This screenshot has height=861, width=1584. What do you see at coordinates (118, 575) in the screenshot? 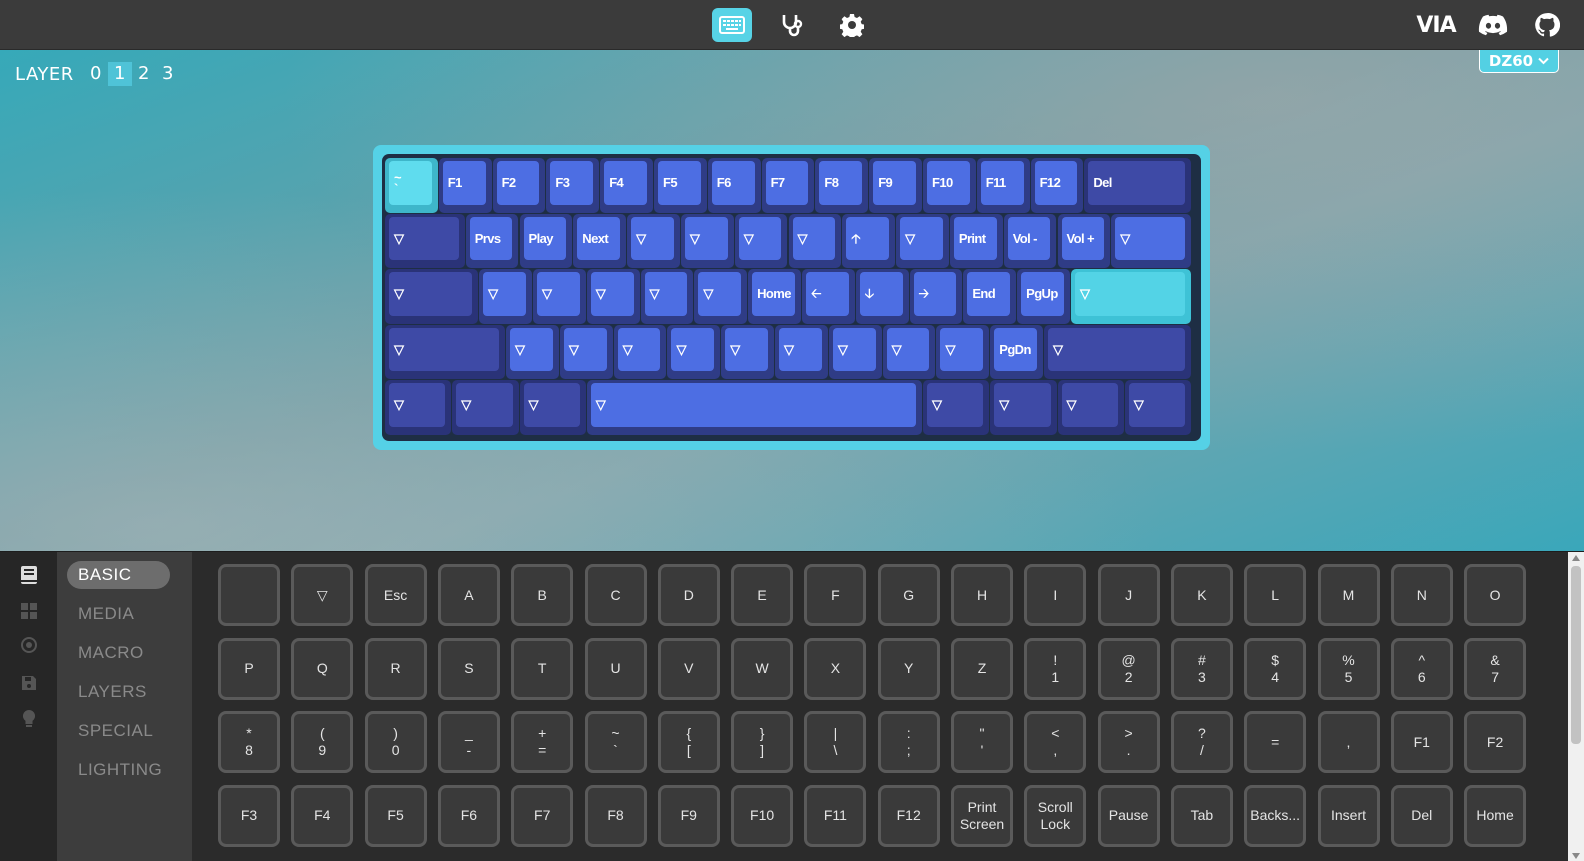
I see `menu-basic: BASIC` at bounding box center [118, 575].